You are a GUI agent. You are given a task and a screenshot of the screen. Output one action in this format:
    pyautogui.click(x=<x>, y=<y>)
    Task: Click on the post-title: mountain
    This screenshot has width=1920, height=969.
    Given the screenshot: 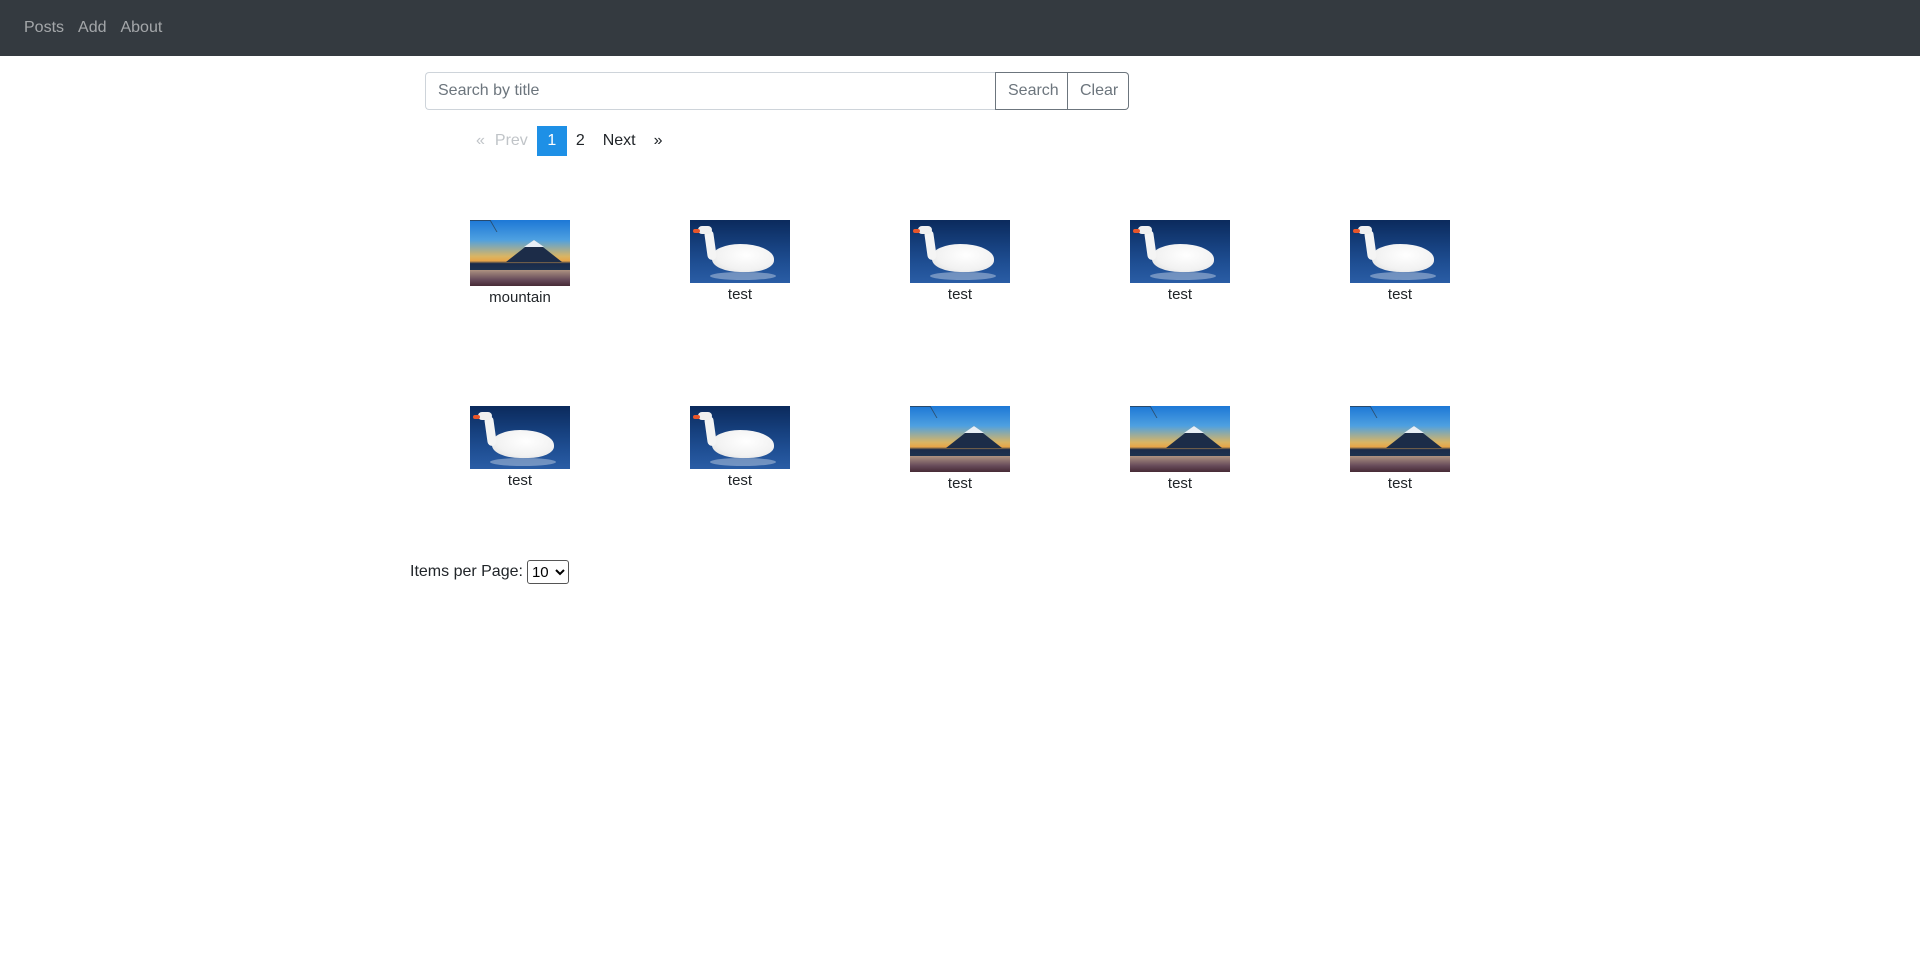 What is the action you would take?
    pyautogui.click(x=520, y=297)
    